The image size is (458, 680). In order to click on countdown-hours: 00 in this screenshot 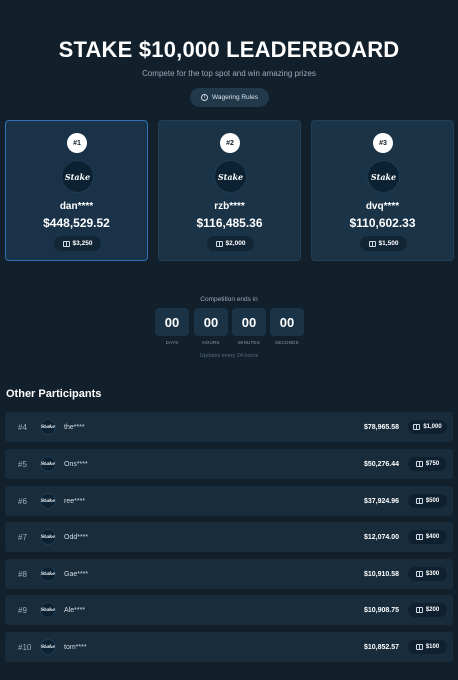, I will do `click(211, 322)`.